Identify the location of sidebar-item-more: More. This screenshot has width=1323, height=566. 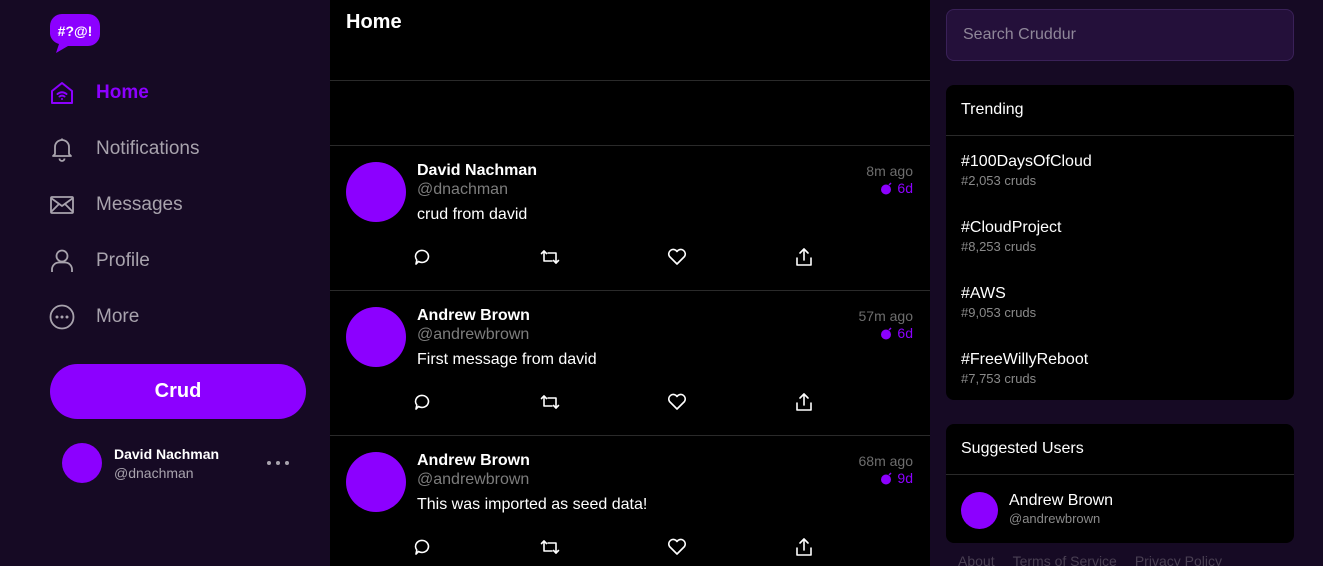
(93, 317).